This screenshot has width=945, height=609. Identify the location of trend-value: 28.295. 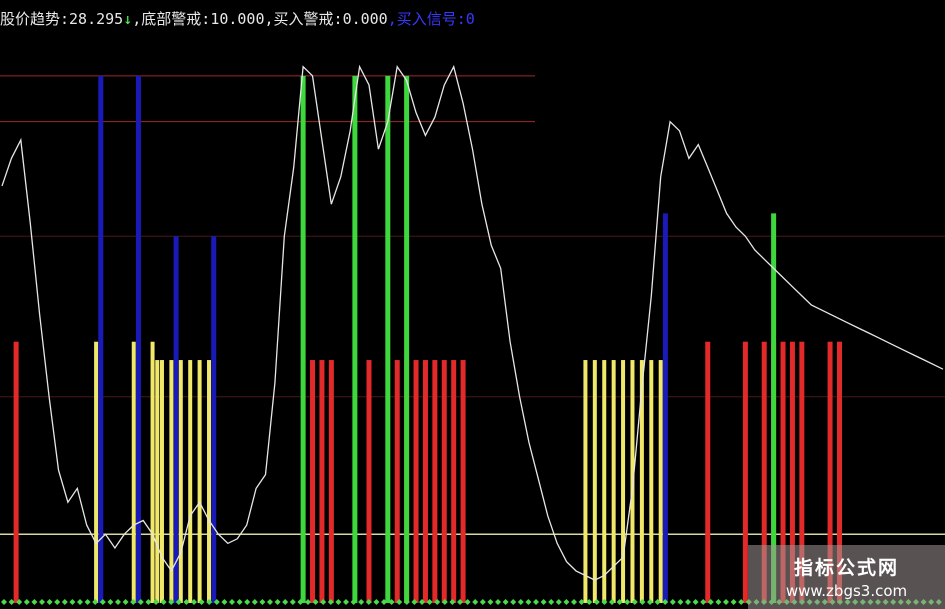
(96, 19).